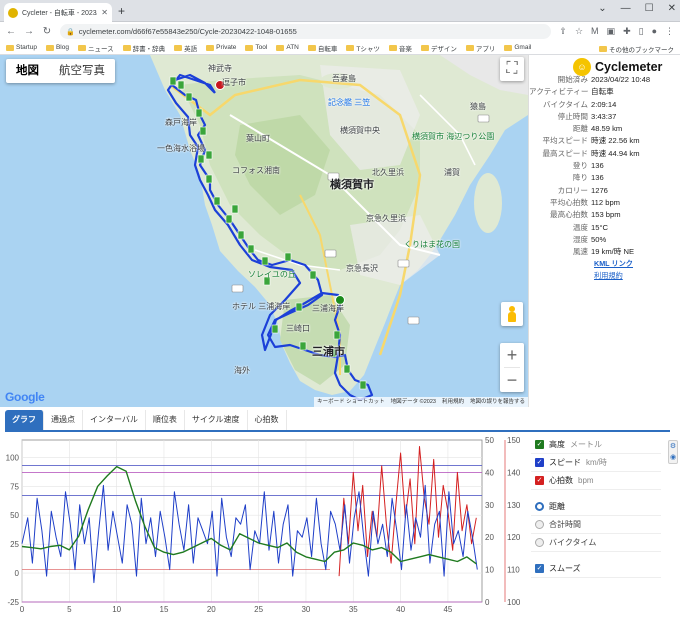  Describe the element at coordinates (267, 420) in the screenshot. I see `graph-tab: 心拍数` at that location.